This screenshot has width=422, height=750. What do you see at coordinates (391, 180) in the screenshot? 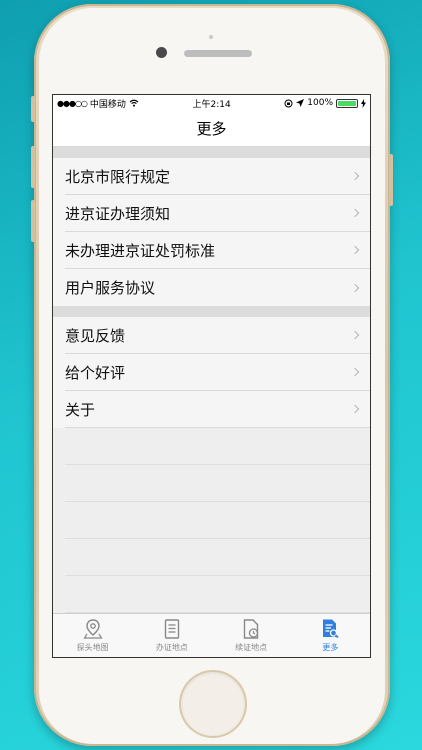
I see `power-button` at bounding box center [391, 180].